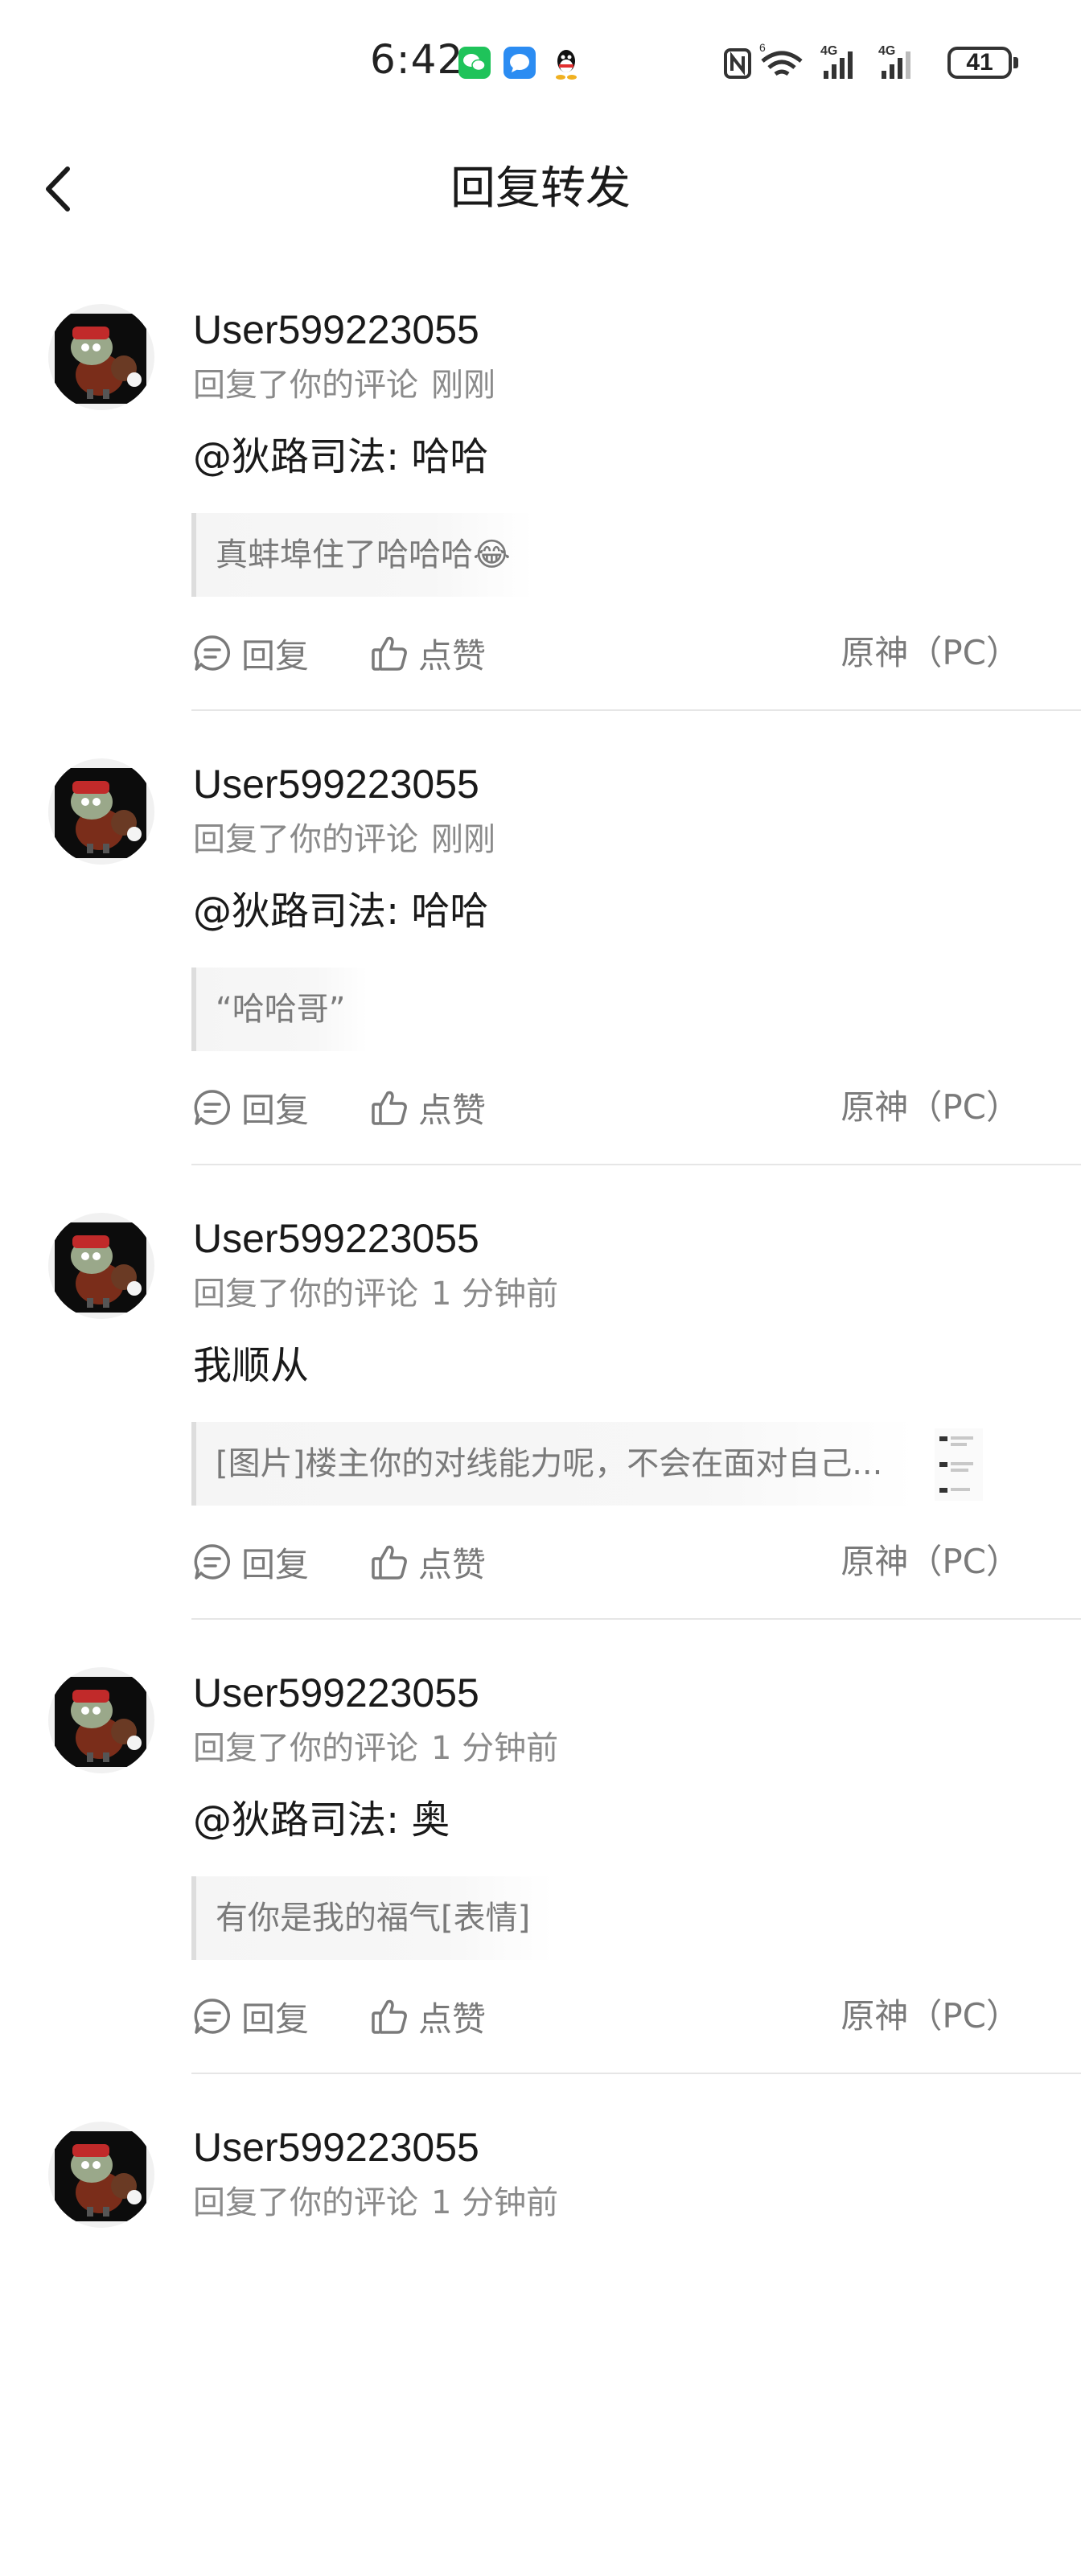  I want to click on reply-content: 我顺从, so click(251, 1365).